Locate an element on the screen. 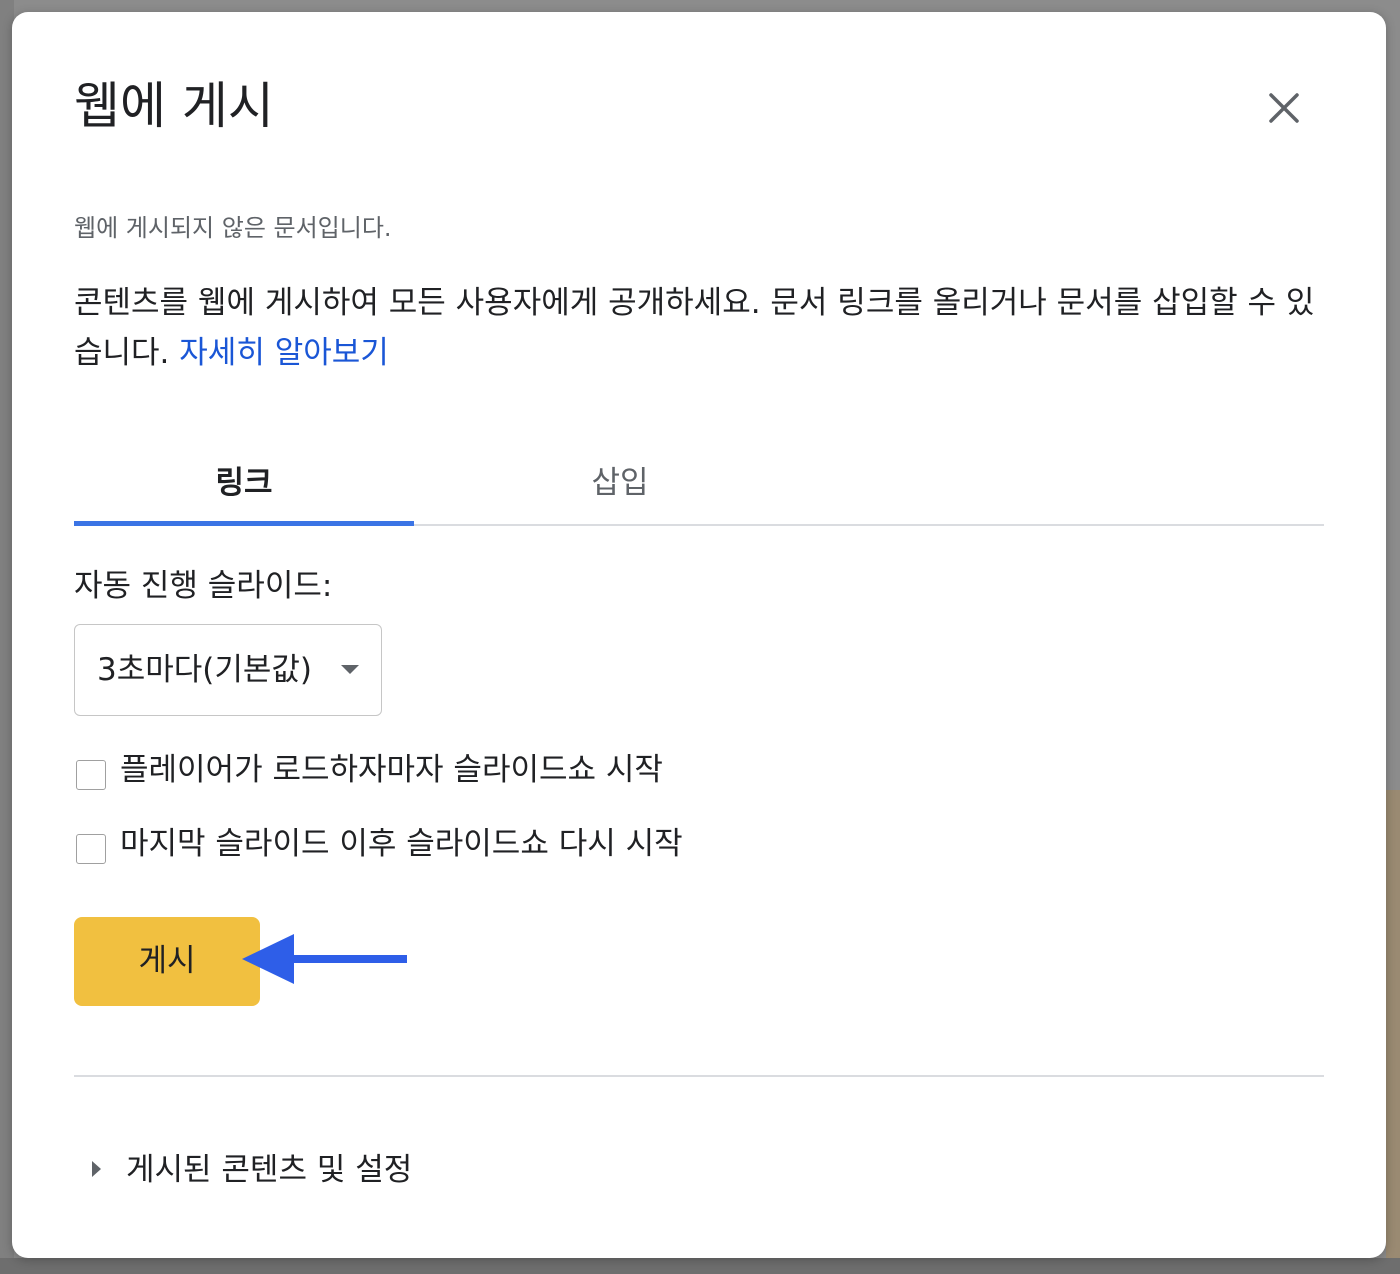 This screenshot has height=1274, width=1400. section-divider is located at coordinates (699, 1076).